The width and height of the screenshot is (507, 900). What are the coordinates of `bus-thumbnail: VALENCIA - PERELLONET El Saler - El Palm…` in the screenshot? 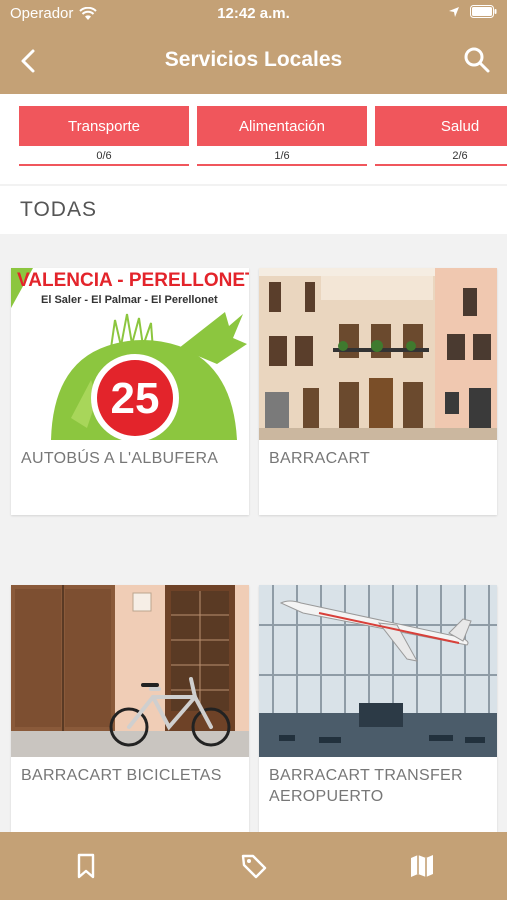 It's located at (130, 354).